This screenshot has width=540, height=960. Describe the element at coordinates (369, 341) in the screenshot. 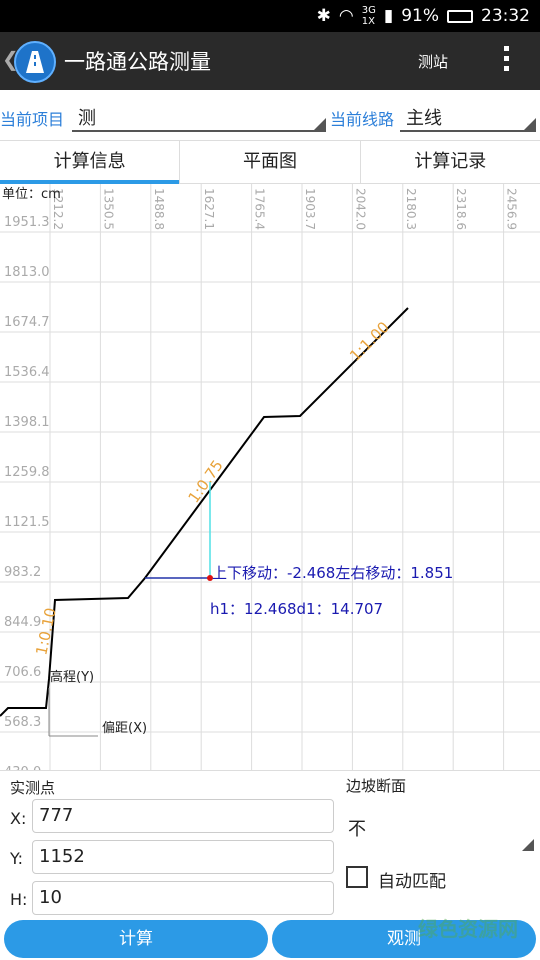

I see `slope-ratio-label: 1:1.00` at that location.